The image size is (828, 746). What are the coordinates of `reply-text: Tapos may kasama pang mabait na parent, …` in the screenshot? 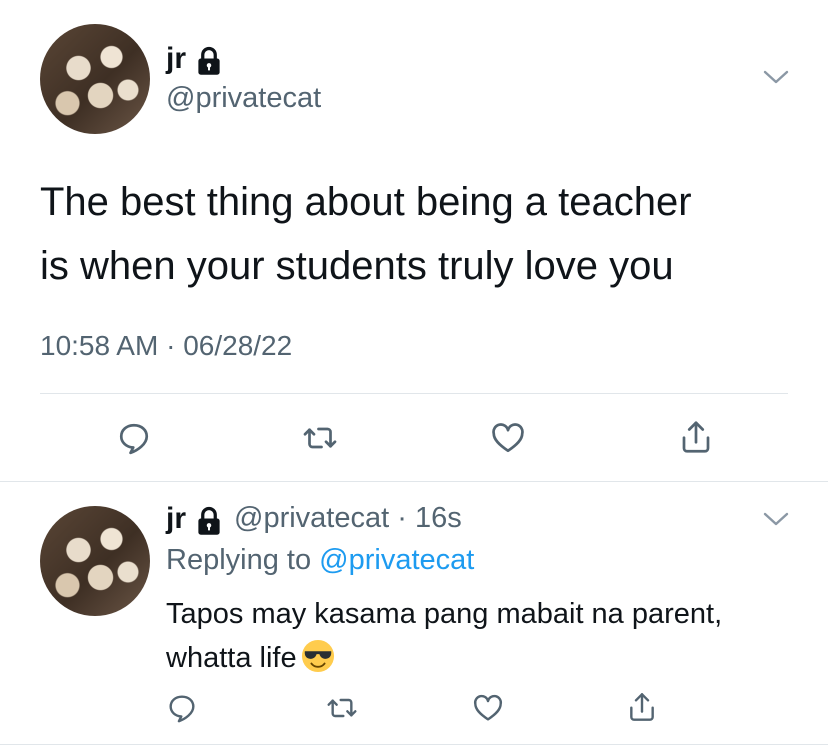 It's located at (486, 636).